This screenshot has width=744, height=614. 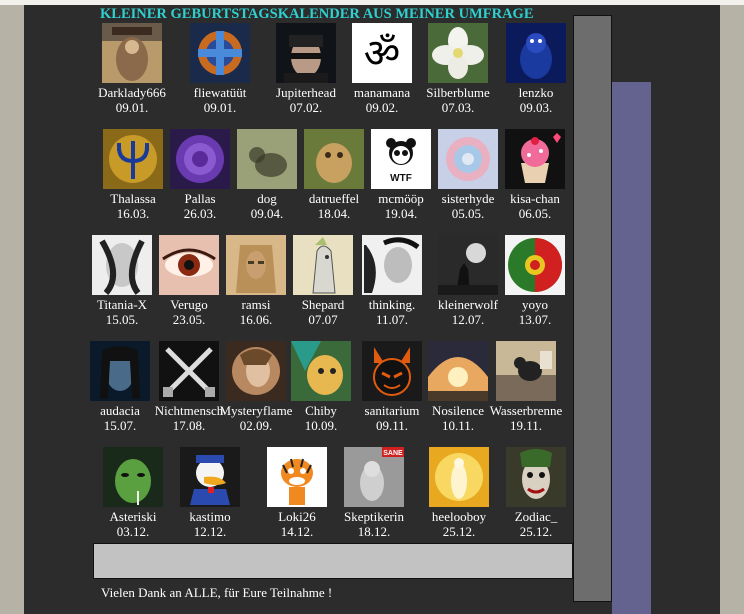 What do you see at coordinates (392, 319) in the screenshot?
I see `entry-date: 11.07.` at bounding box center [392, 319].